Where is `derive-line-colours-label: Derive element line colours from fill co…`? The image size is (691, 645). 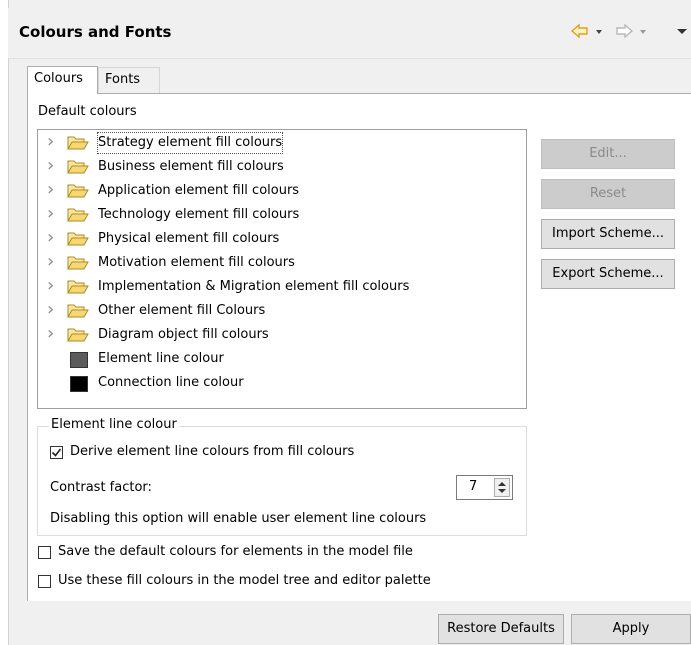 derive-line-colours-label: Derive element line colours from fill co… is located at coordinates (212, 451).